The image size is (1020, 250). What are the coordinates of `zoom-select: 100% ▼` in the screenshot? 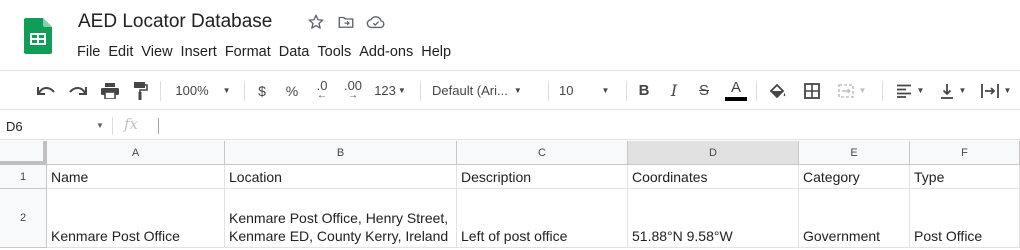 It's located at (203, 90).